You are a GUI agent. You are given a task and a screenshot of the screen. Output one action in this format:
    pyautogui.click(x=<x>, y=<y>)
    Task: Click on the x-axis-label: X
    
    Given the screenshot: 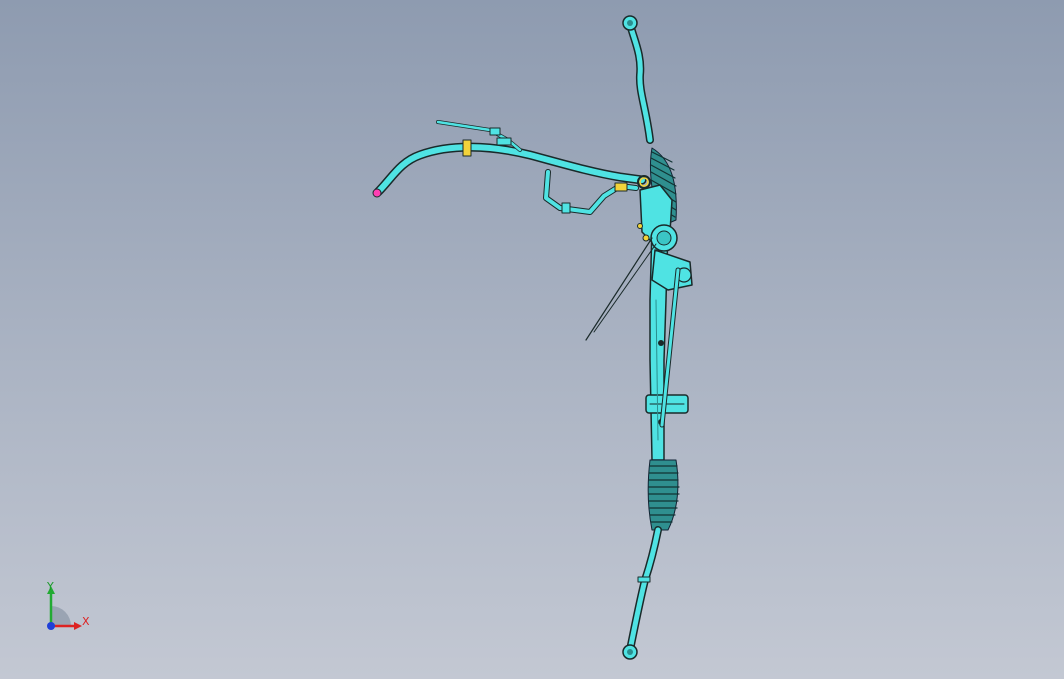 What is the action you would take?
    pyautogui.click(x=86, y=621)
    